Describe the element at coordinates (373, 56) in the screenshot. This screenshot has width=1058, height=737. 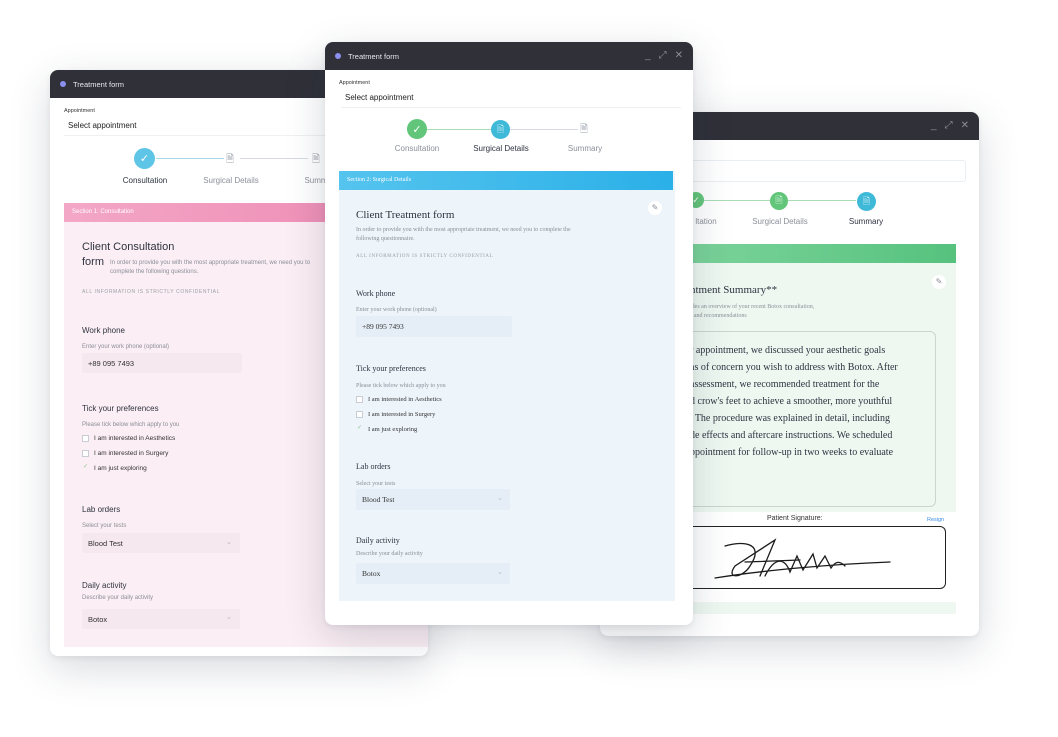
I see `center-window-title: Treatment form` at that location.